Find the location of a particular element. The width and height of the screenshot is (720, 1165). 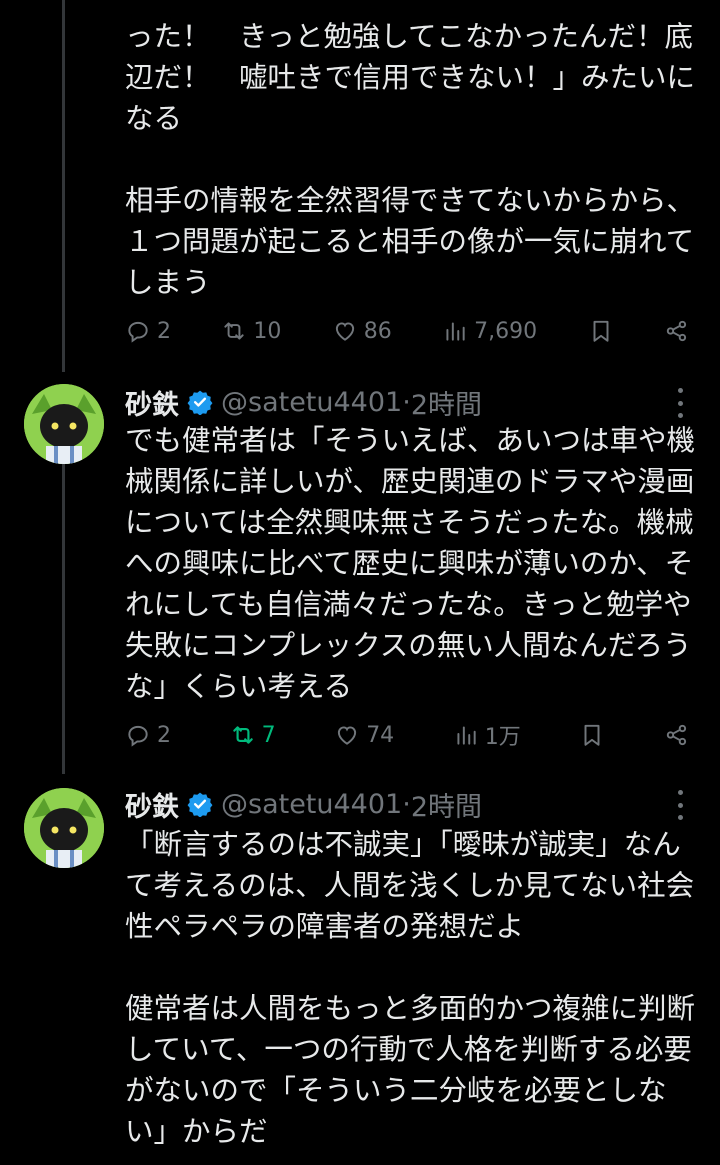

retweet-button: 10 is located at coordinates (251, 331).